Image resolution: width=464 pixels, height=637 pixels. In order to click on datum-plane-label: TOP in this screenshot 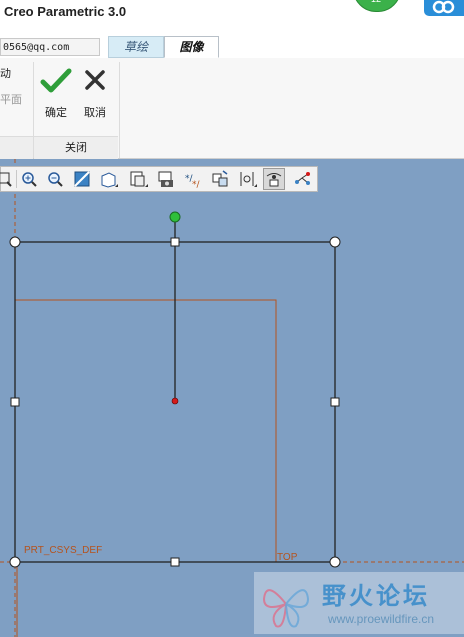, I will do `click(287, 557)`.